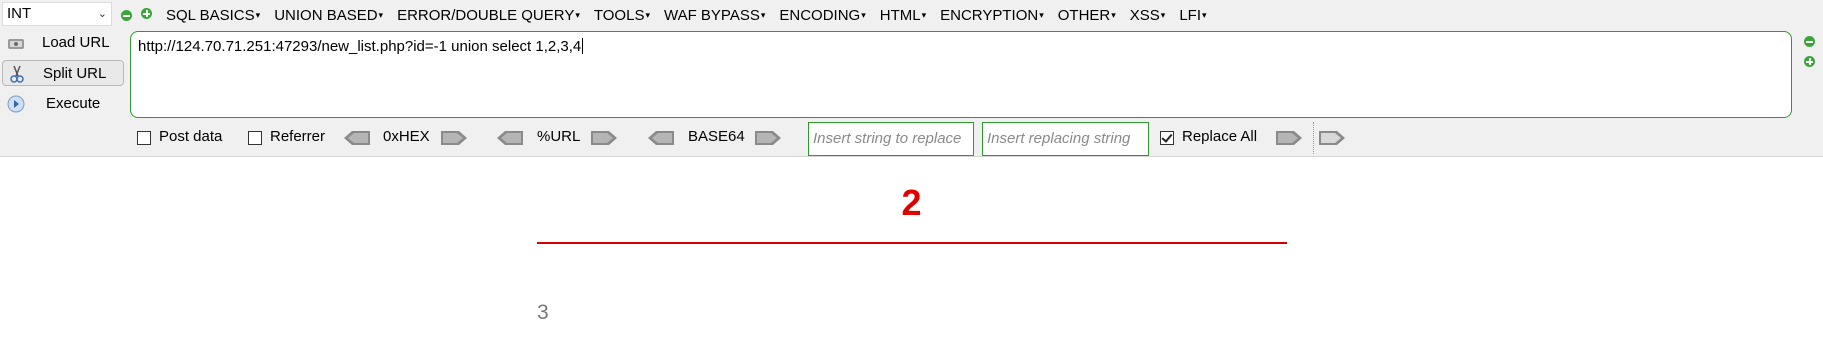 The height and width of the screenshot is (338, 1823). Describe the element at coordinates (992, 15) in the screenshot. I see `menu-encryption: ENCRYPTION` at that location.